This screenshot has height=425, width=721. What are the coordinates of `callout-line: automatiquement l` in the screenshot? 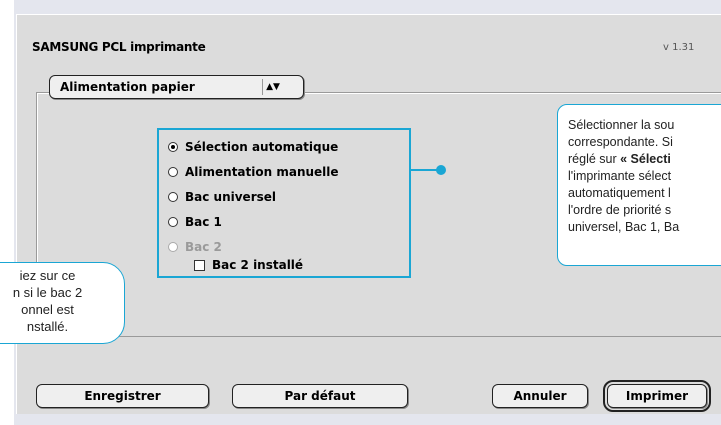 It's located at (619, 193).